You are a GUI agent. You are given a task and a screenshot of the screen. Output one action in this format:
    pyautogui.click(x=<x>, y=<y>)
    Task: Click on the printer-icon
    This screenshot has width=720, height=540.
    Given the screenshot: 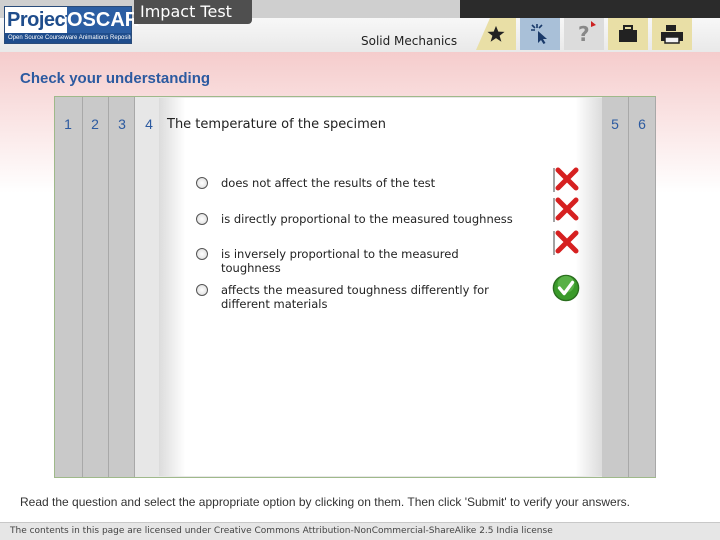 What is the action you would take?
    pyautogui.click(x=672, y=34)
    